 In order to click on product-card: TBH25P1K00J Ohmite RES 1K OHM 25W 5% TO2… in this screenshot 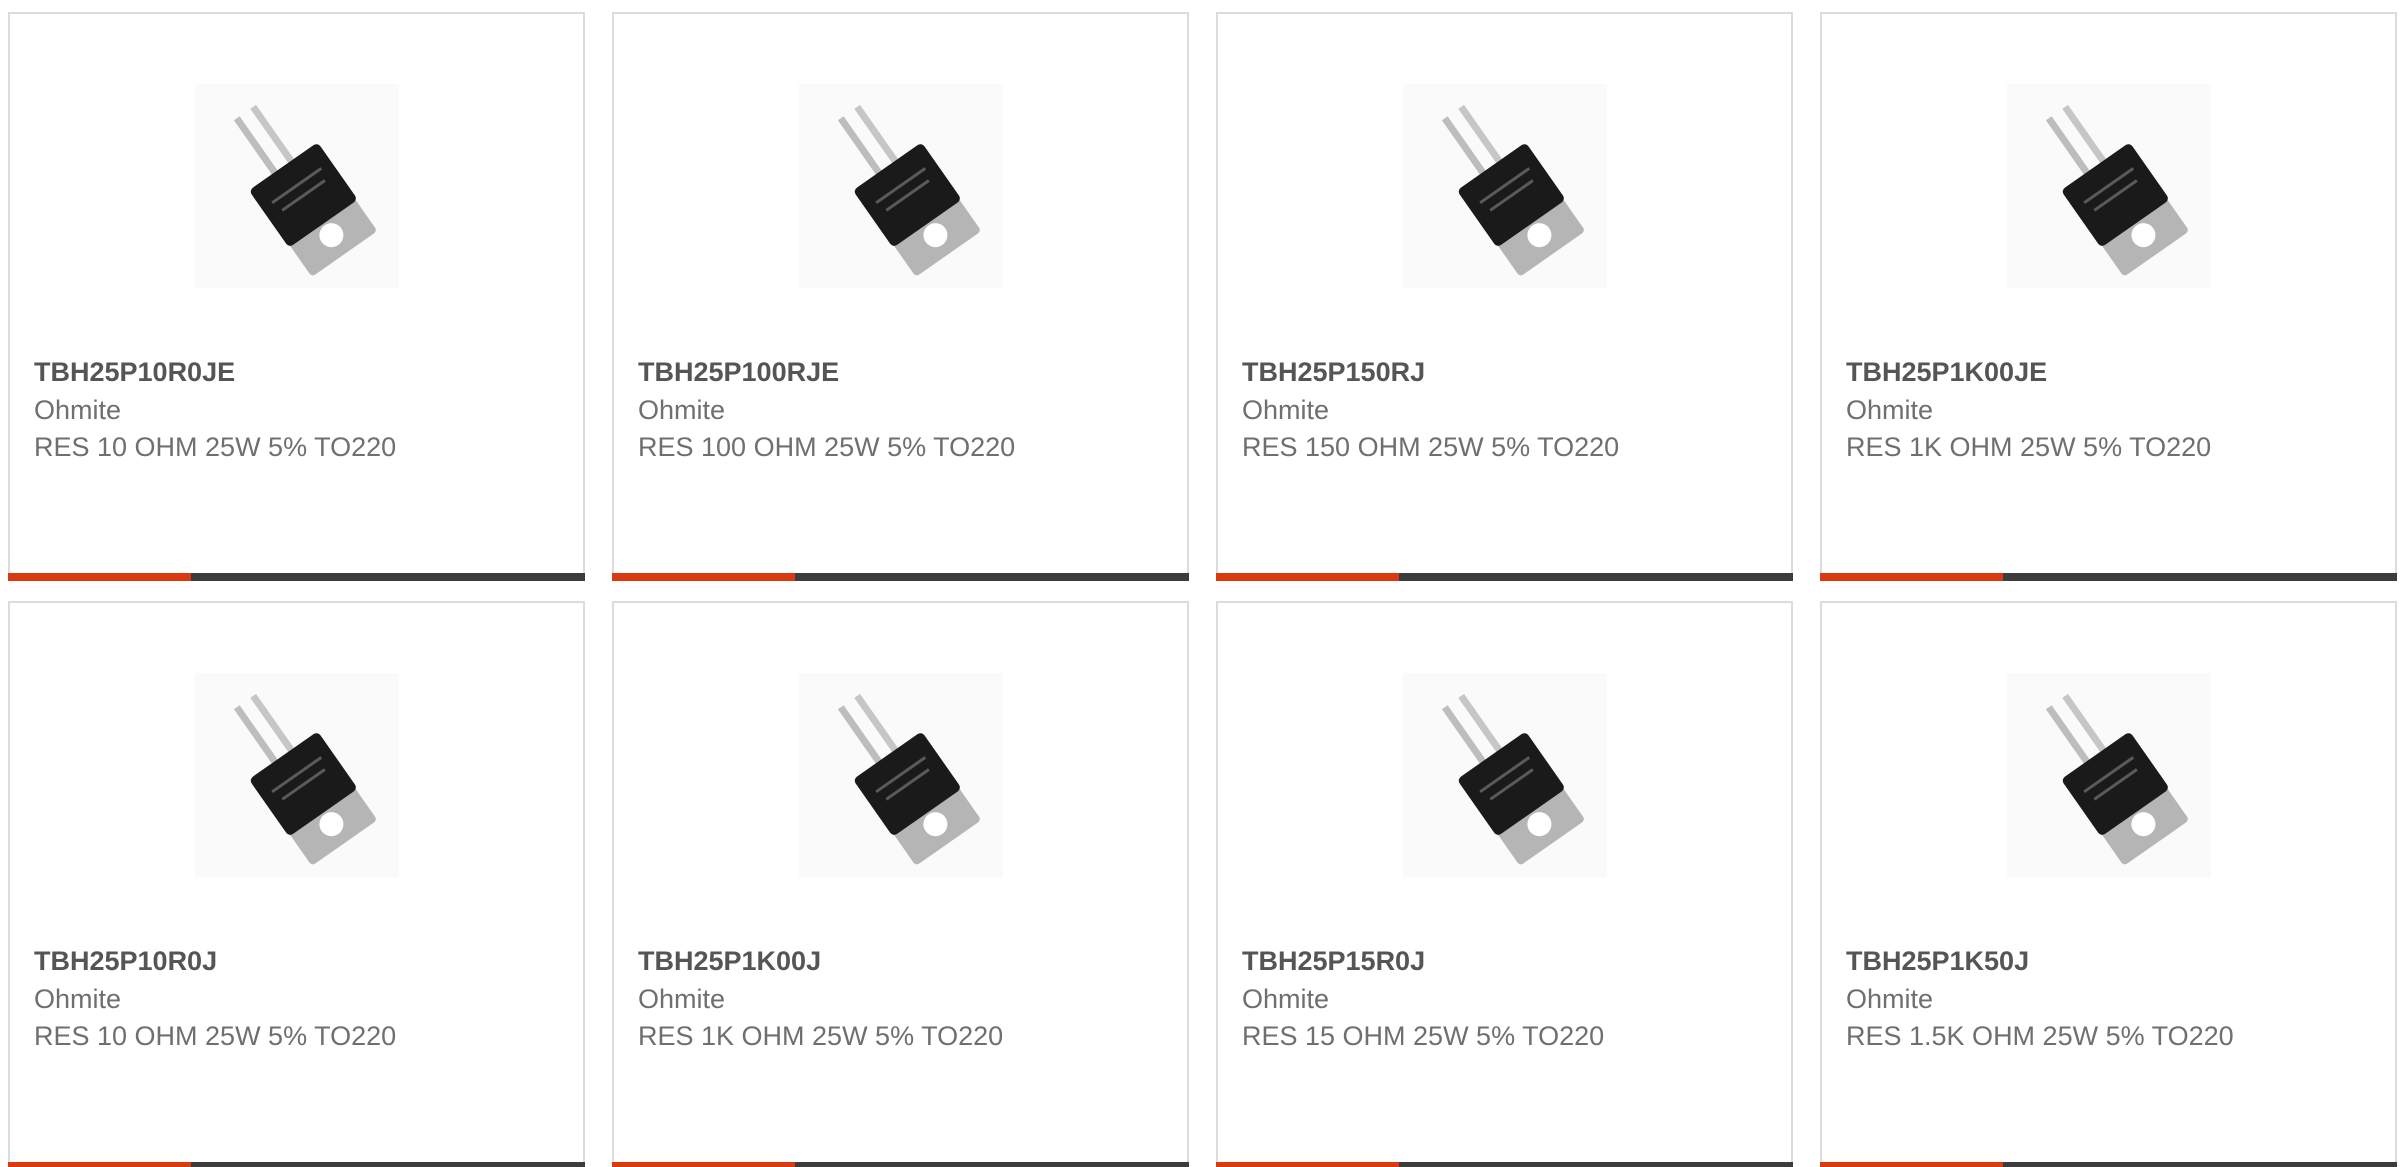, I will do `click(900, 884)`.